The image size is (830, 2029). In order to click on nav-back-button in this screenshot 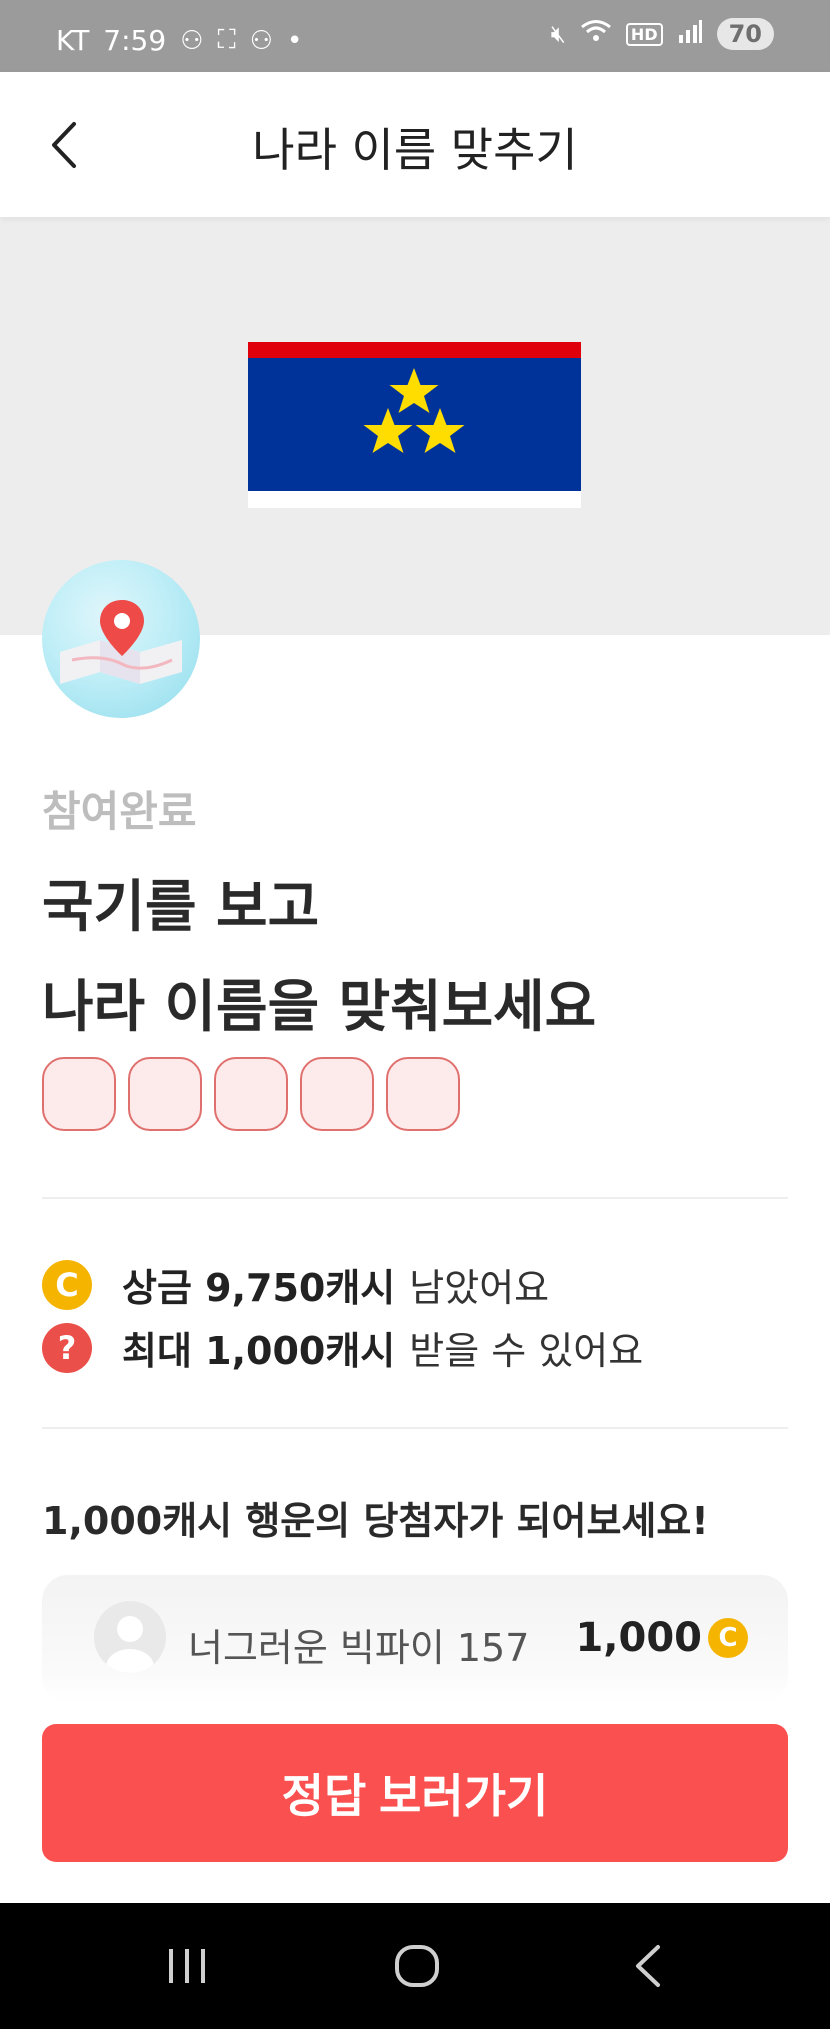, I will do `click(650, 1966)`.